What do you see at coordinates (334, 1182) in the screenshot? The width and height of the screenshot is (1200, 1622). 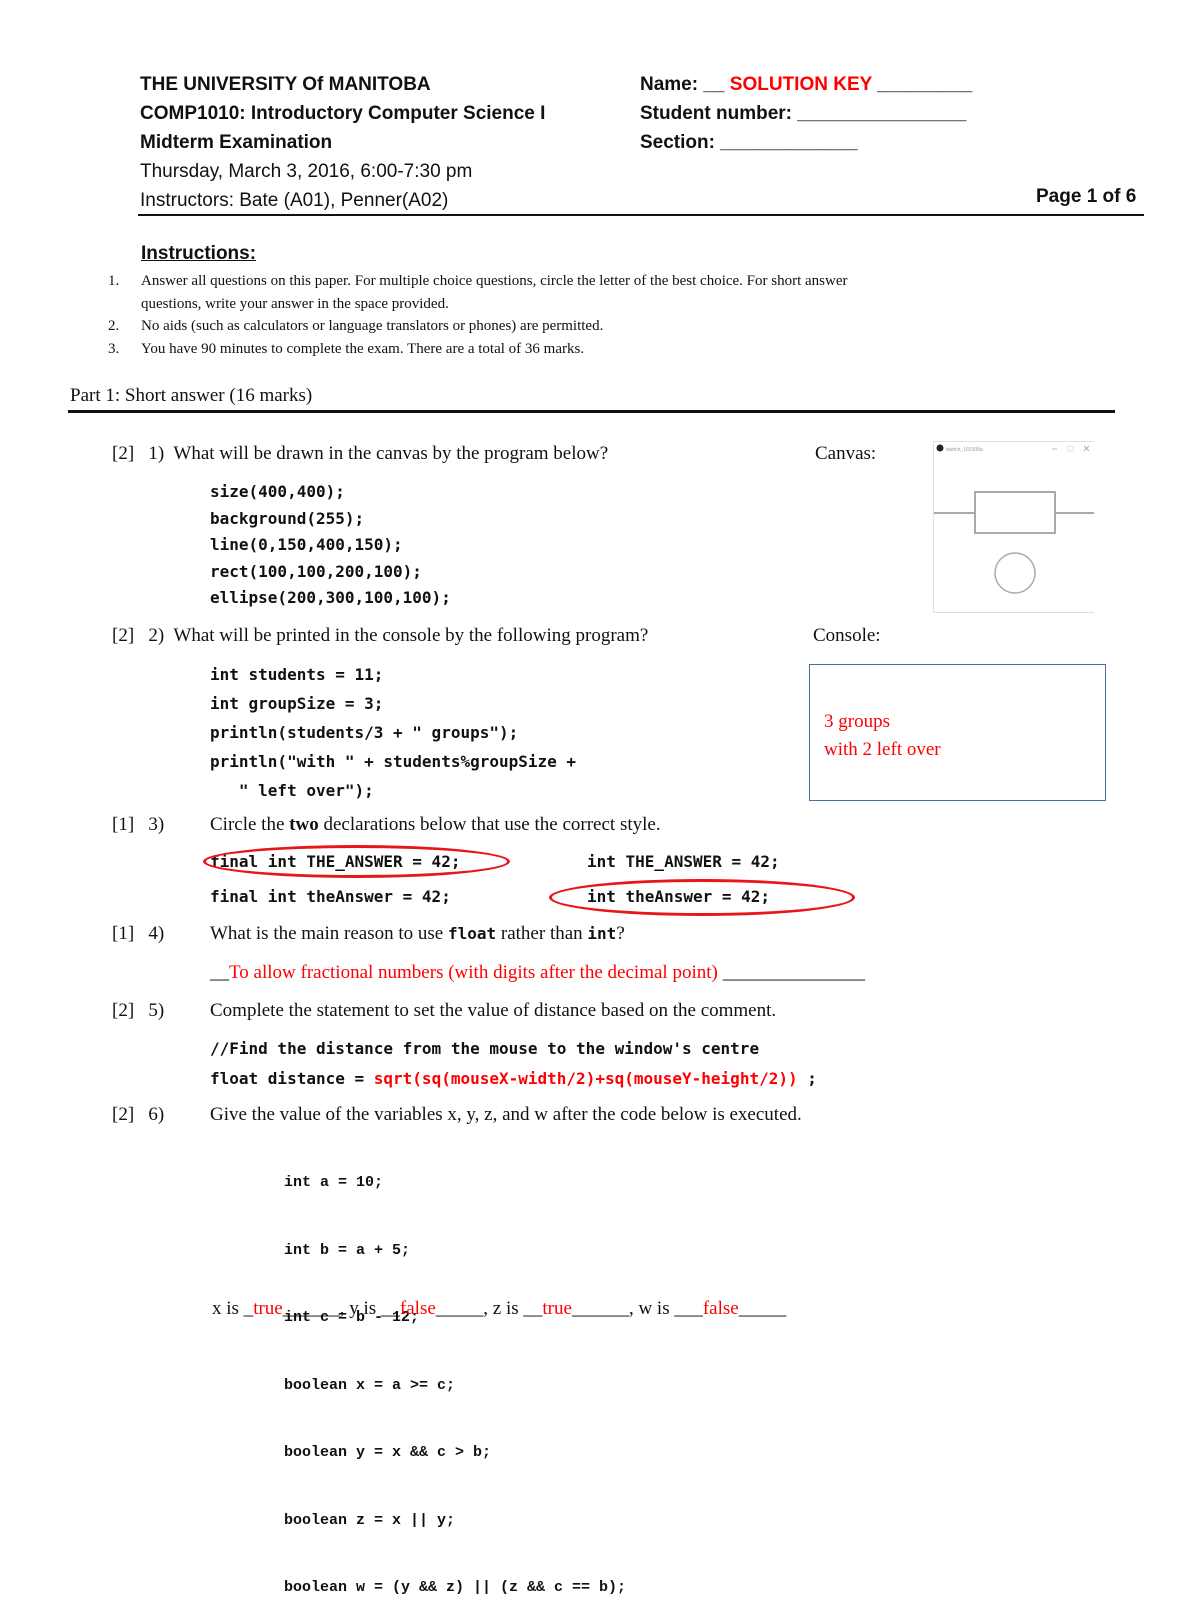 I see `code-line: int a = 10;` at bounding box center [334, 1182].